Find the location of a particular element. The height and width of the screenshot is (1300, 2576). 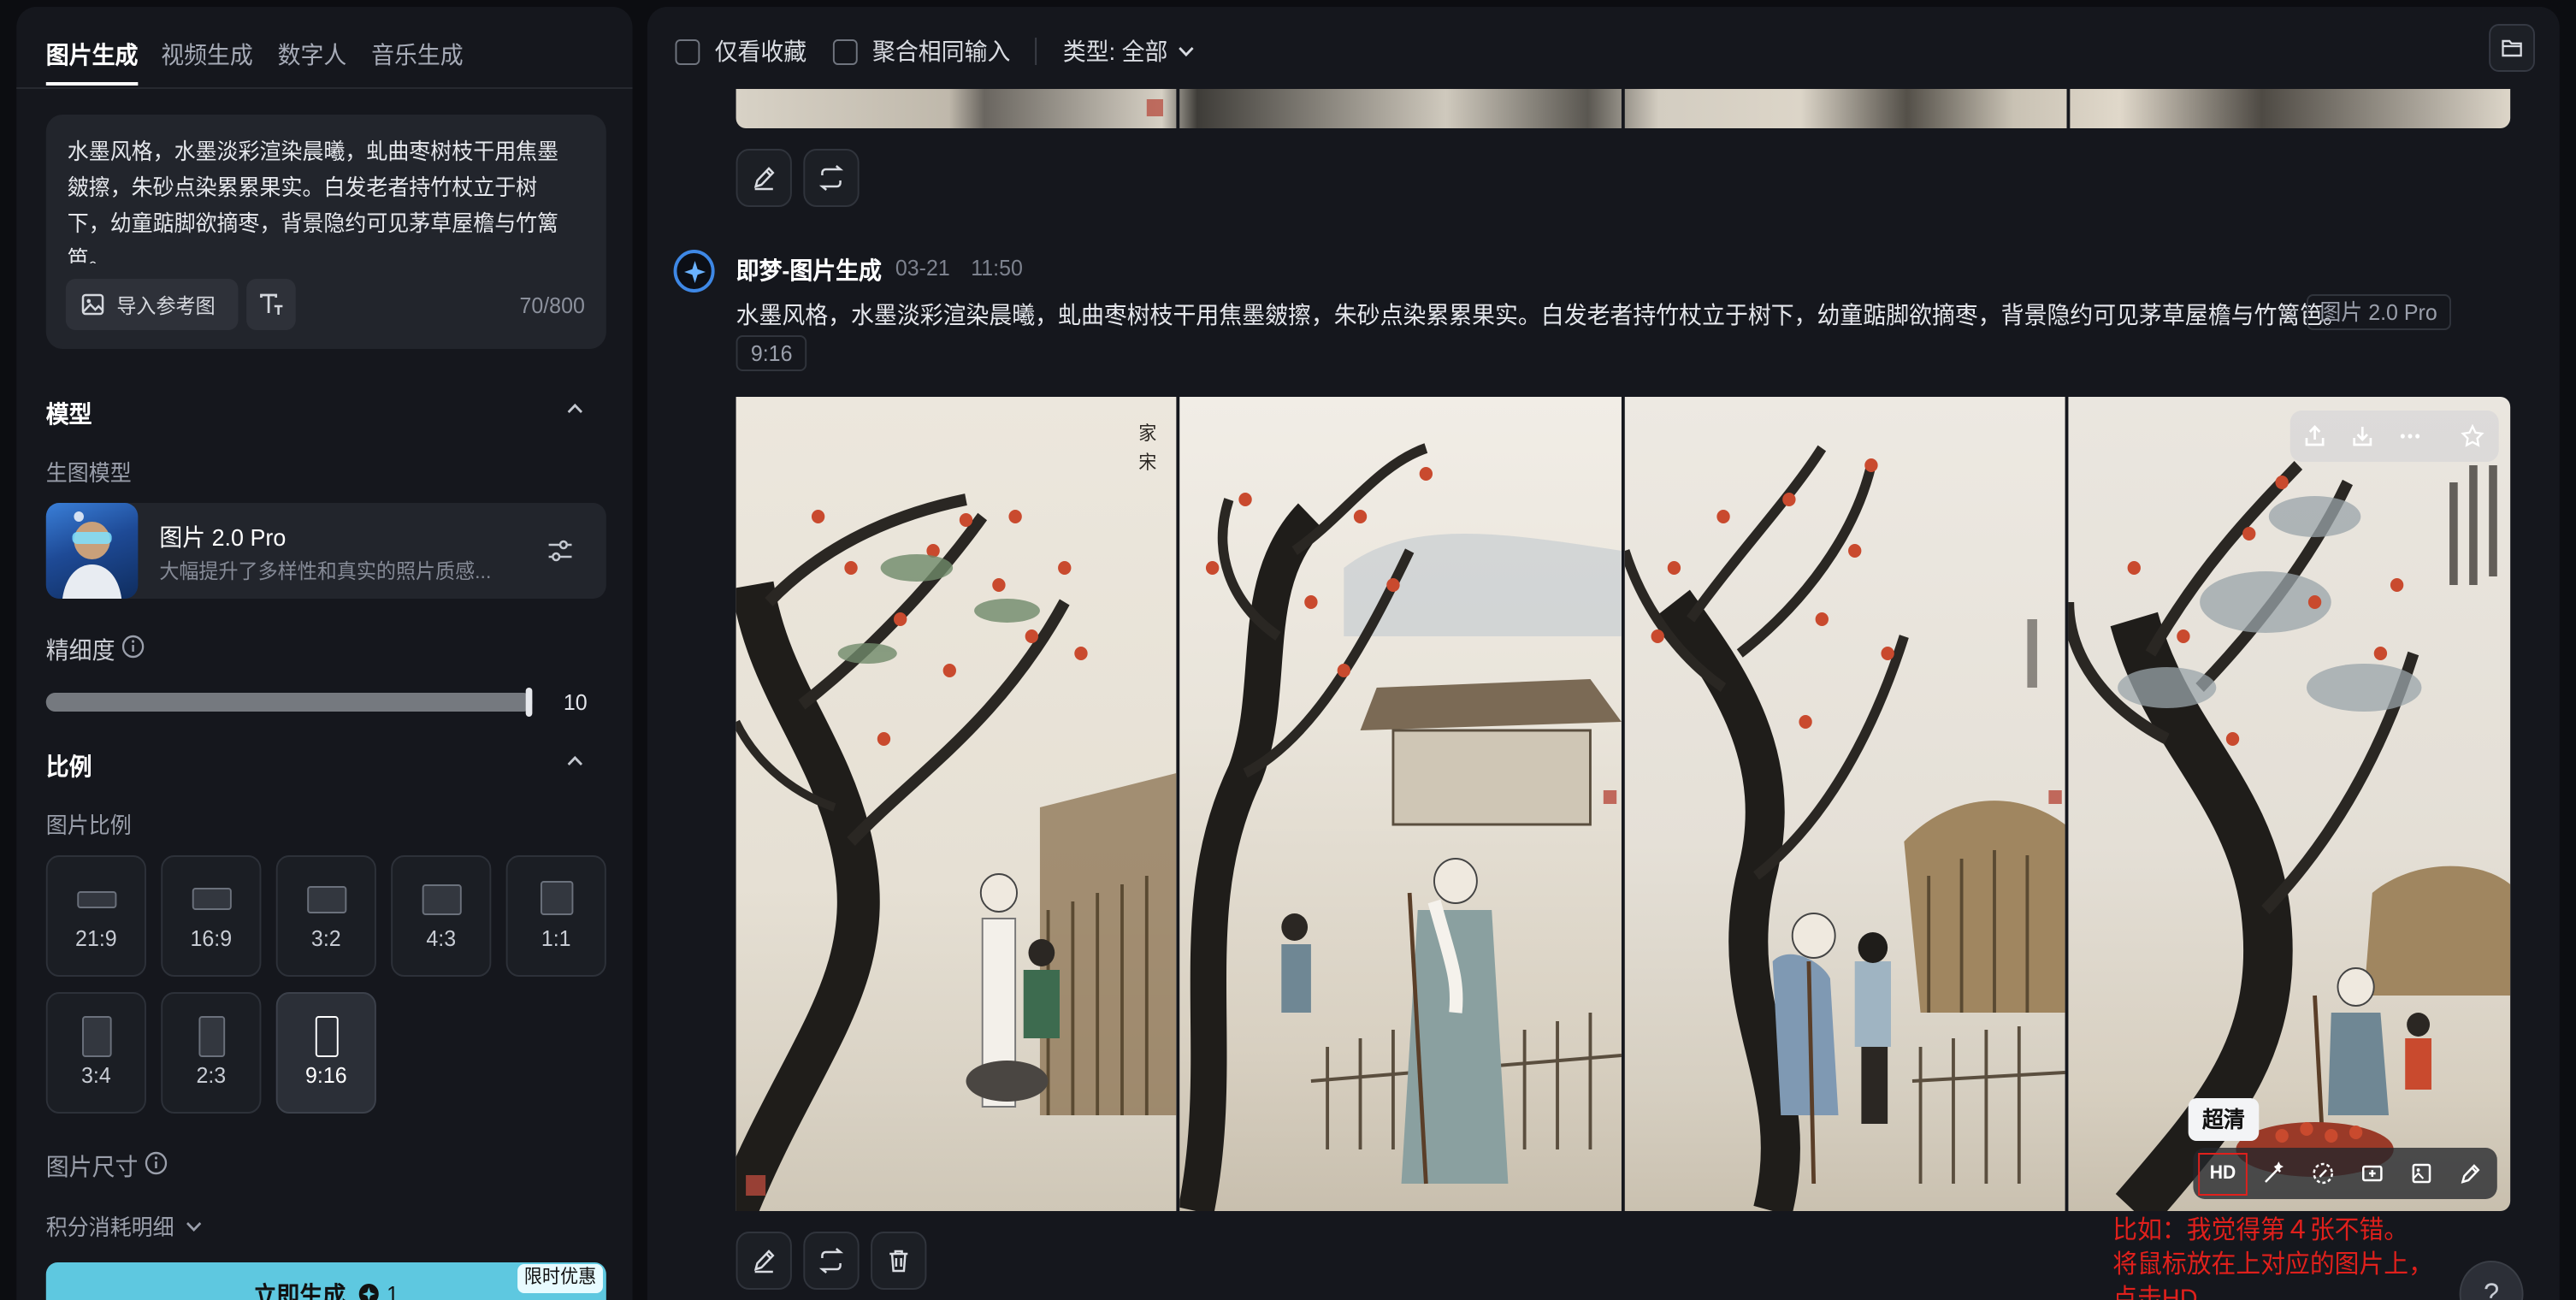

cost-details-toggle: 积分消耗明细 is located at coordinates (125, 1225).